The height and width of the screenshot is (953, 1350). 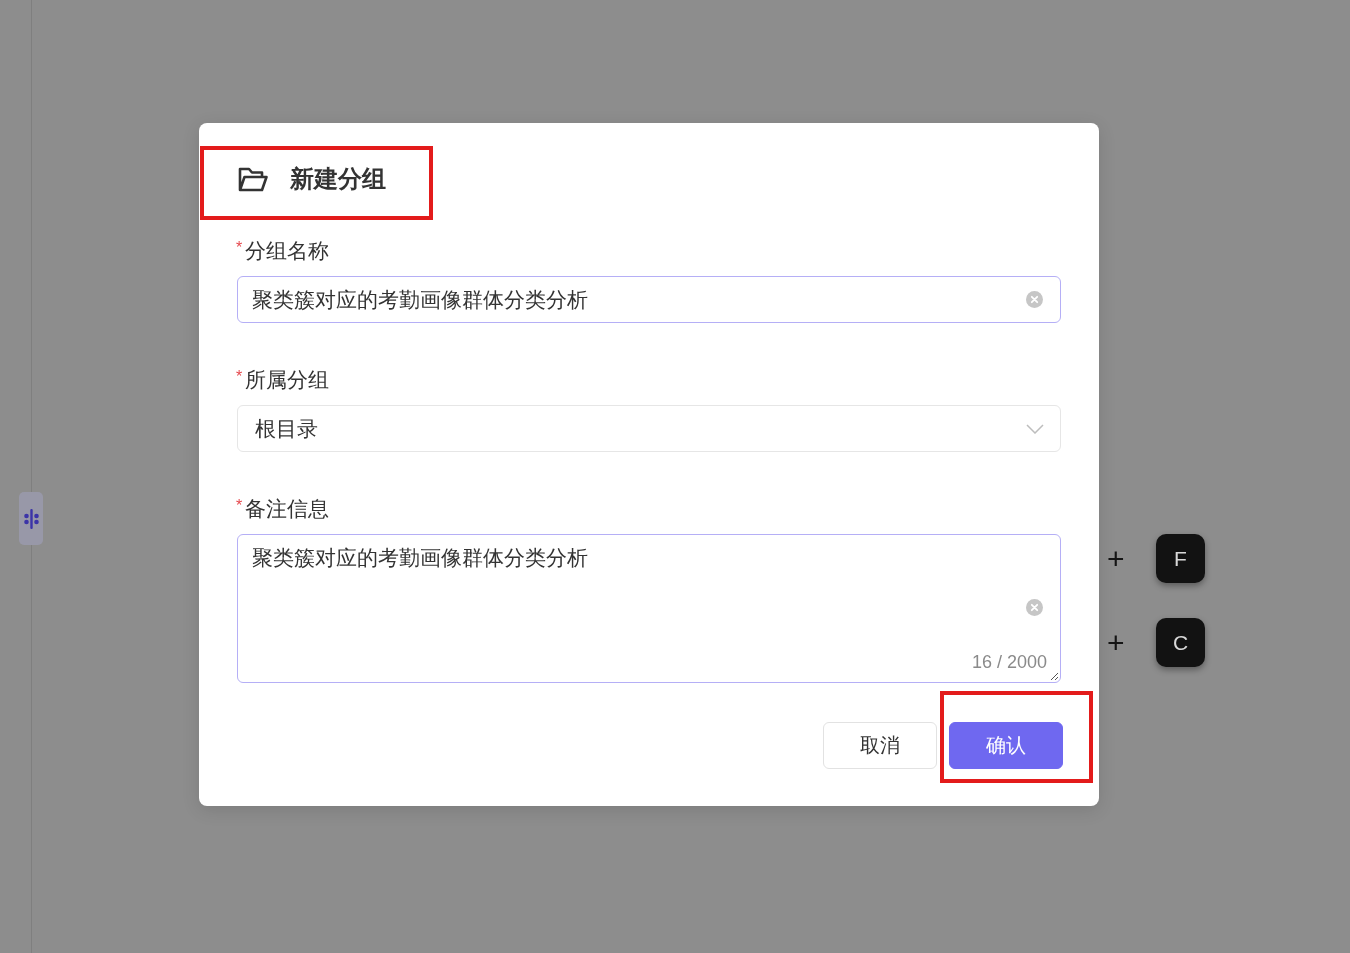 What do you see at coordinates (649, 299) in the screenshot?
I see `input-field: 聚类簇对应的考勤画像群体分类分析` at bounding box center [649, 299].